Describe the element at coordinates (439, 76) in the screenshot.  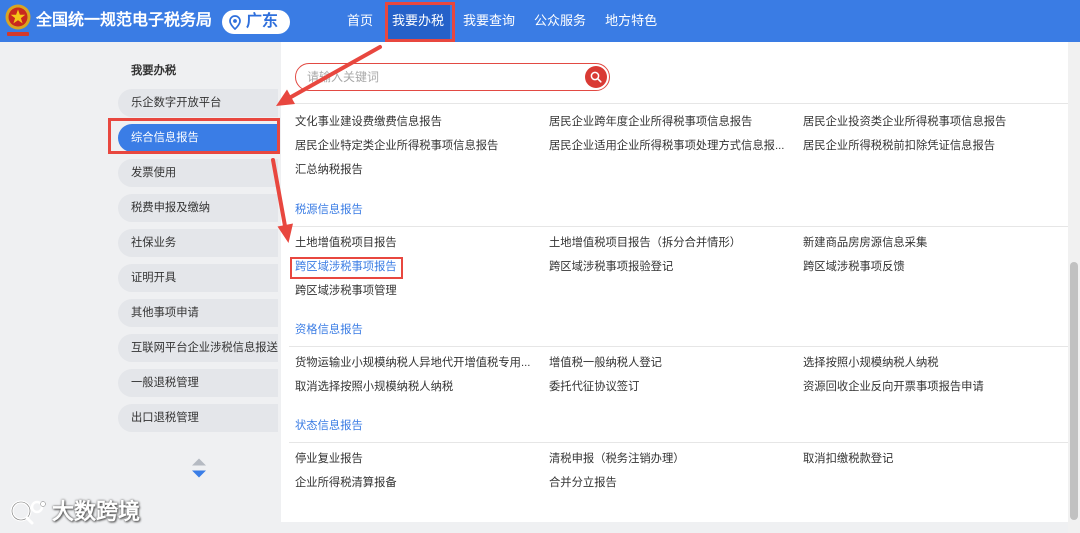
I see `search-input` at that location.